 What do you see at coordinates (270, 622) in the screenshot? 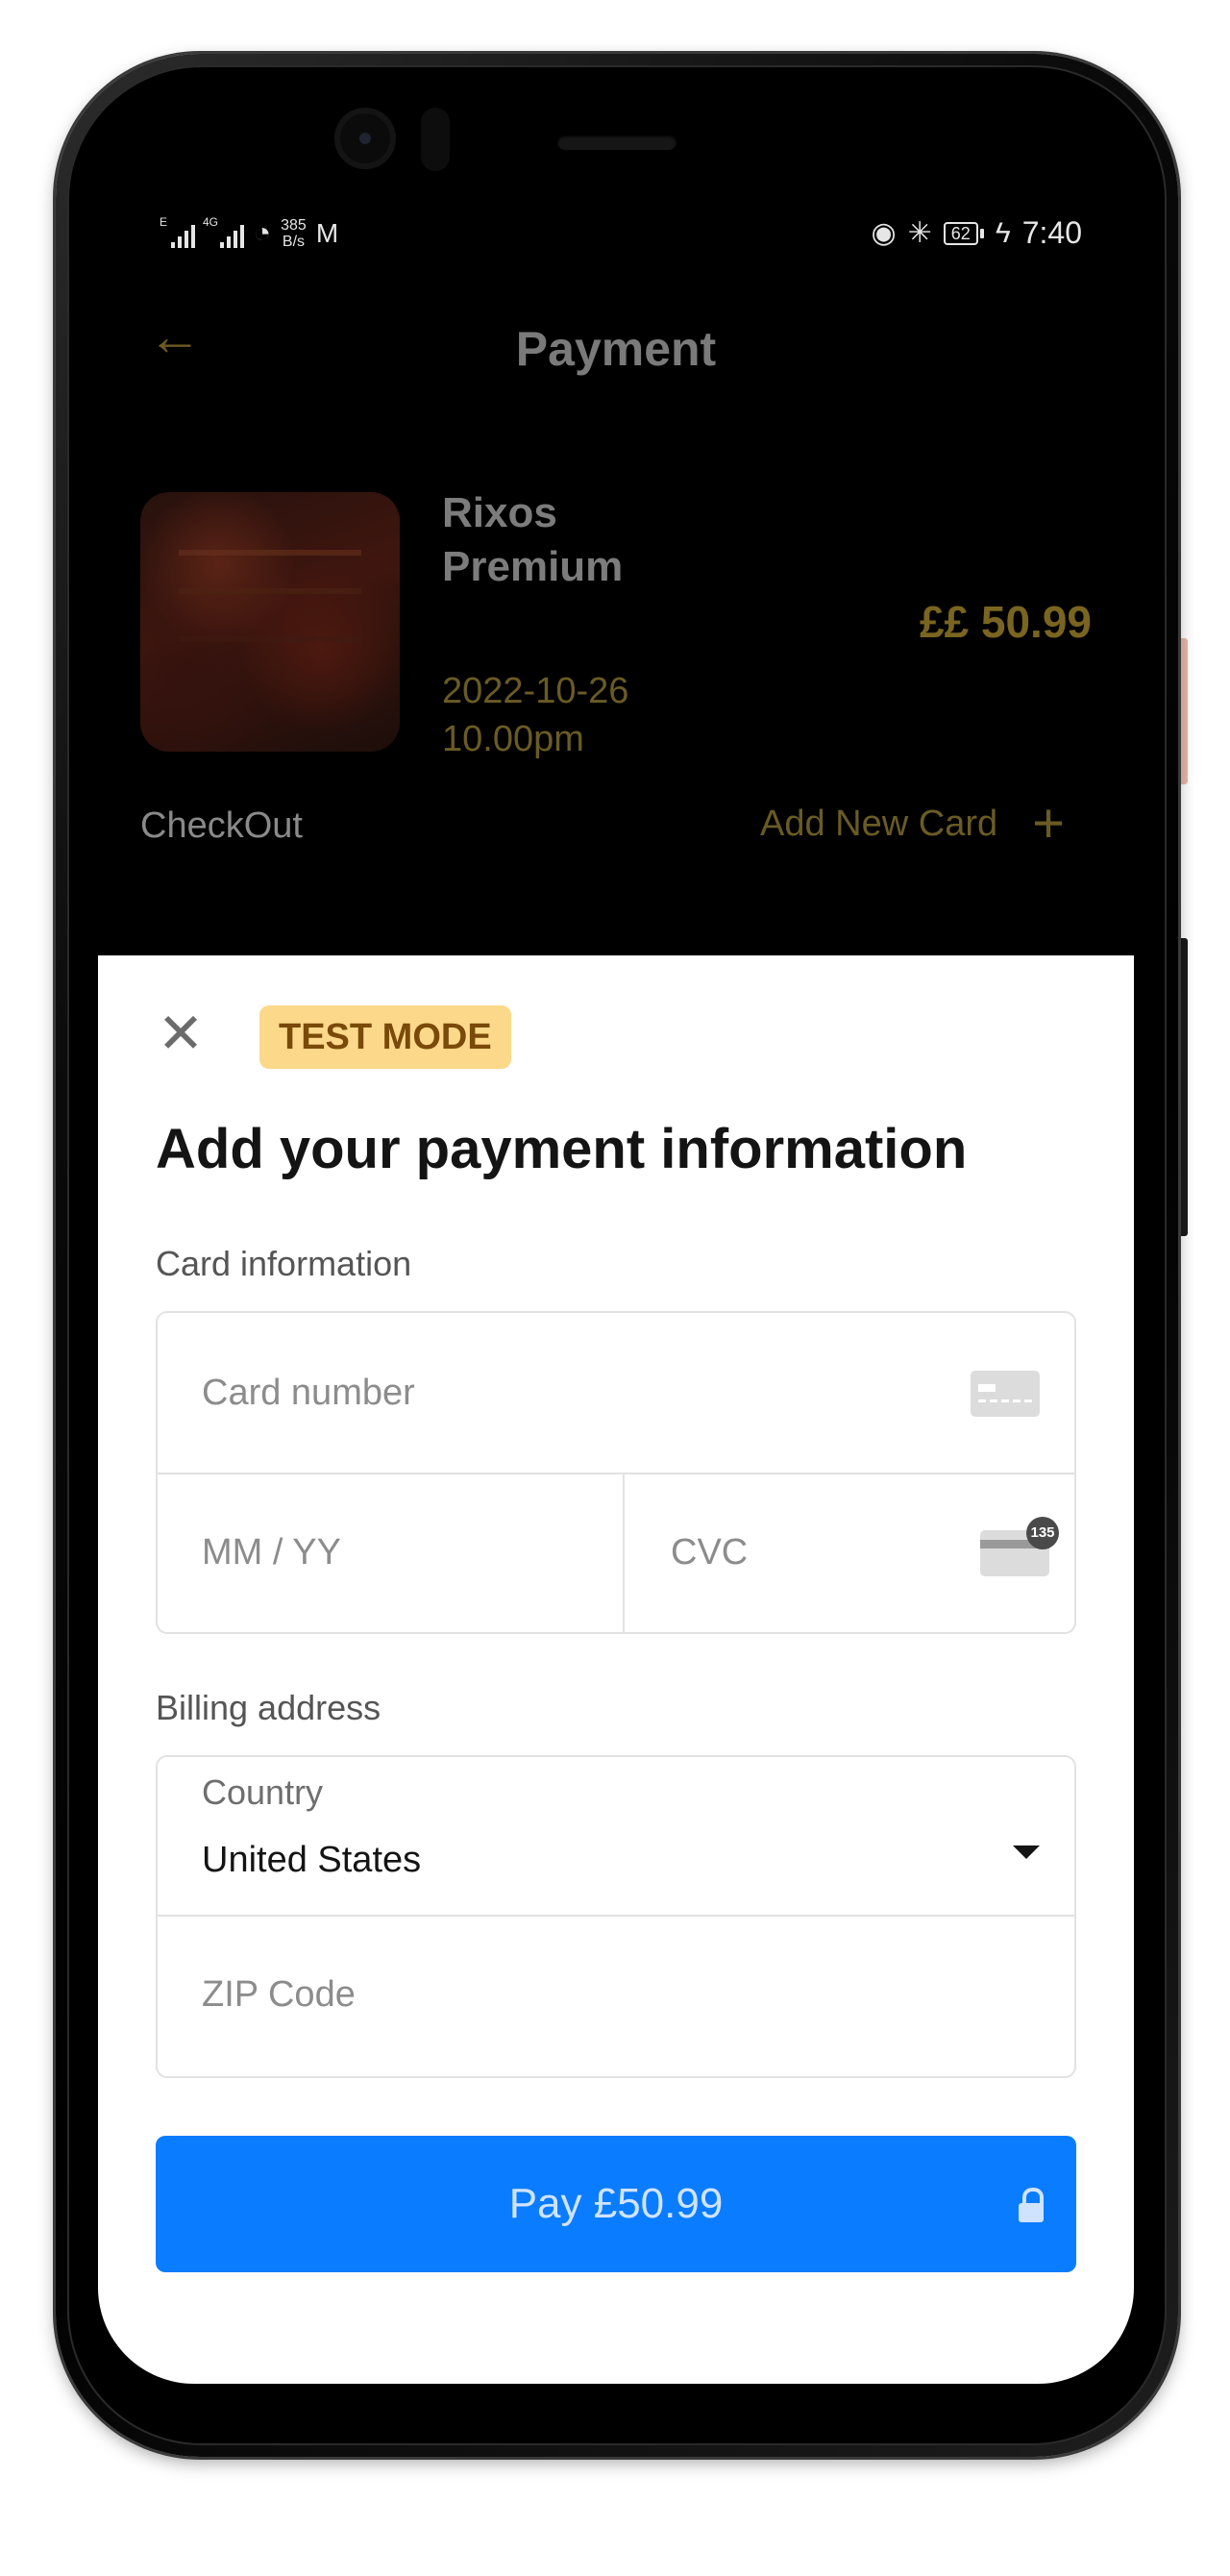
I see `event-image` at bounding box center [270, 622].